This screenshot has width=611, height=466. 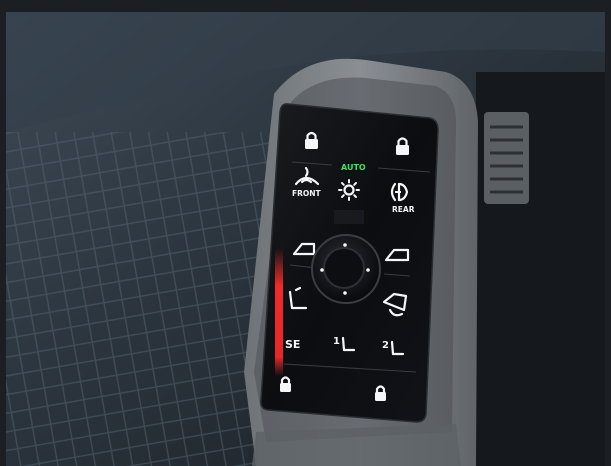 I want to click on dpad-center, so click(x=344, y=268).